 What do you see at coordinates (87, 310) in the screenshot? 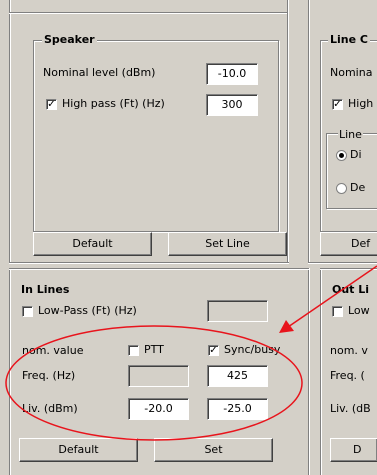
I see `lowpass-label: Low-Pass (Ft) (Hz)` at bounding box center [87, 310].